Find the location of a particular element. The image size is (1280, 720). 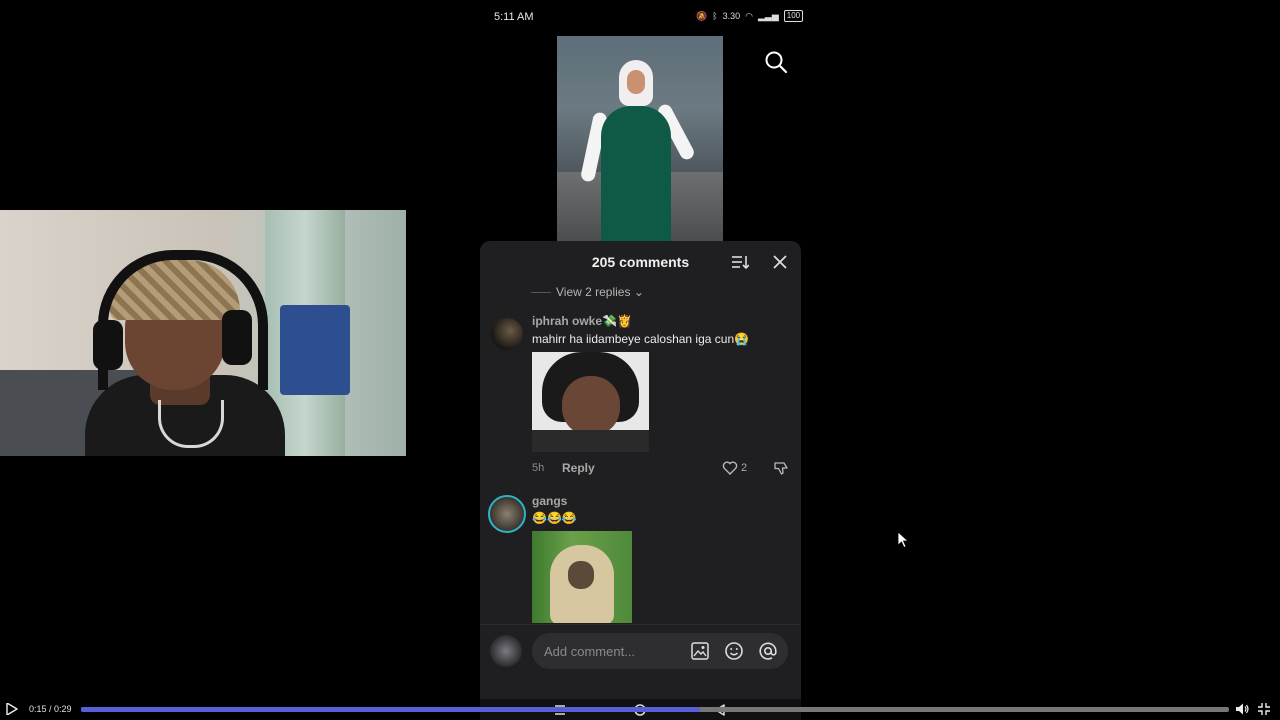

comment-input-bar is located at coordinates (640, 672).